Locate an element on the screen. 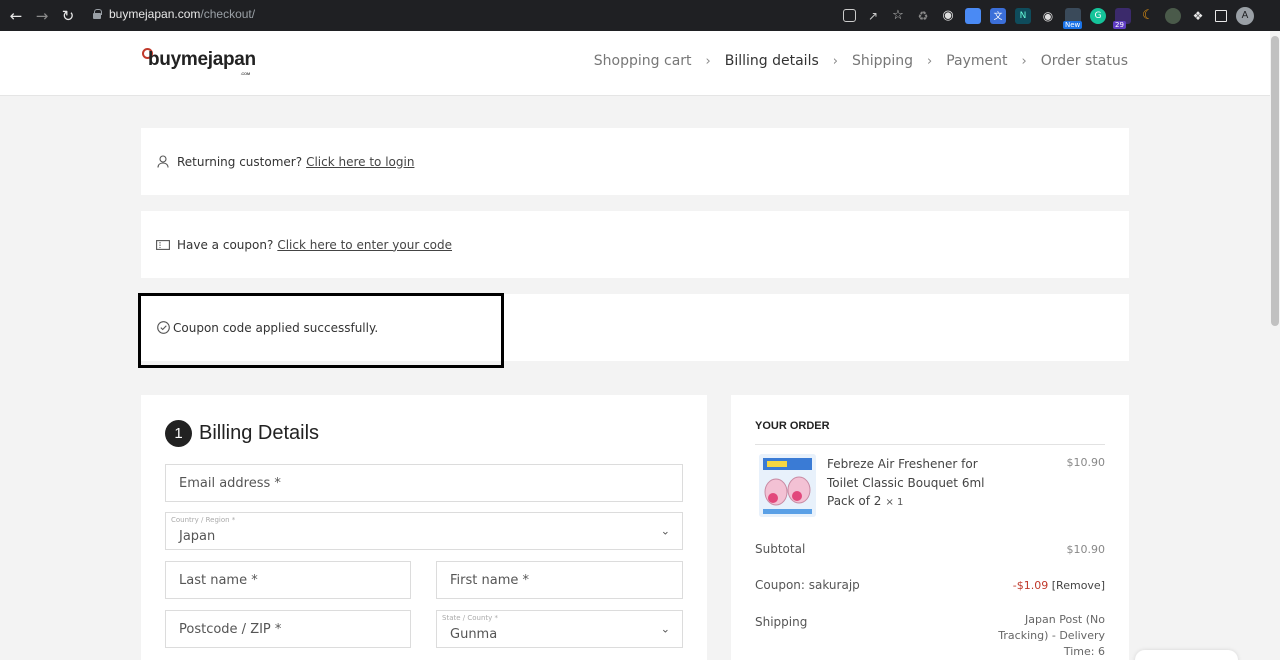  product-thumbnail is located at coordinates (787, 485).